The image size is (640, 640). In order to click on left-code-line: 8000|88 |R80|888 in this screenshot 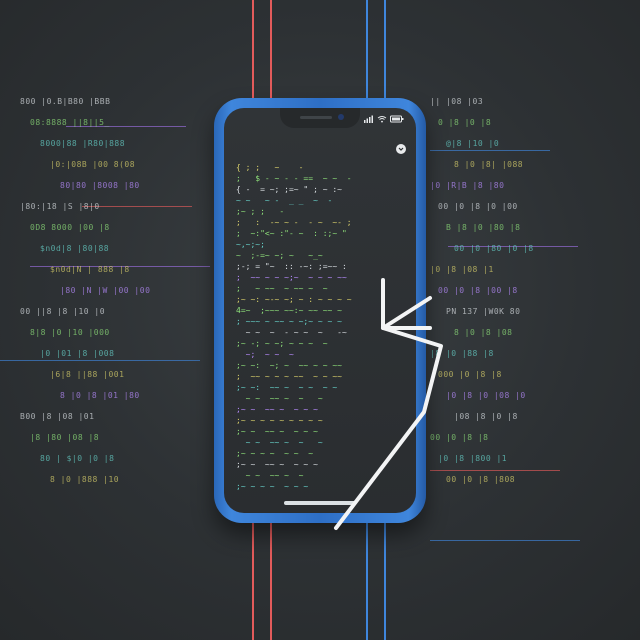, I will do `click(83, 143)`.